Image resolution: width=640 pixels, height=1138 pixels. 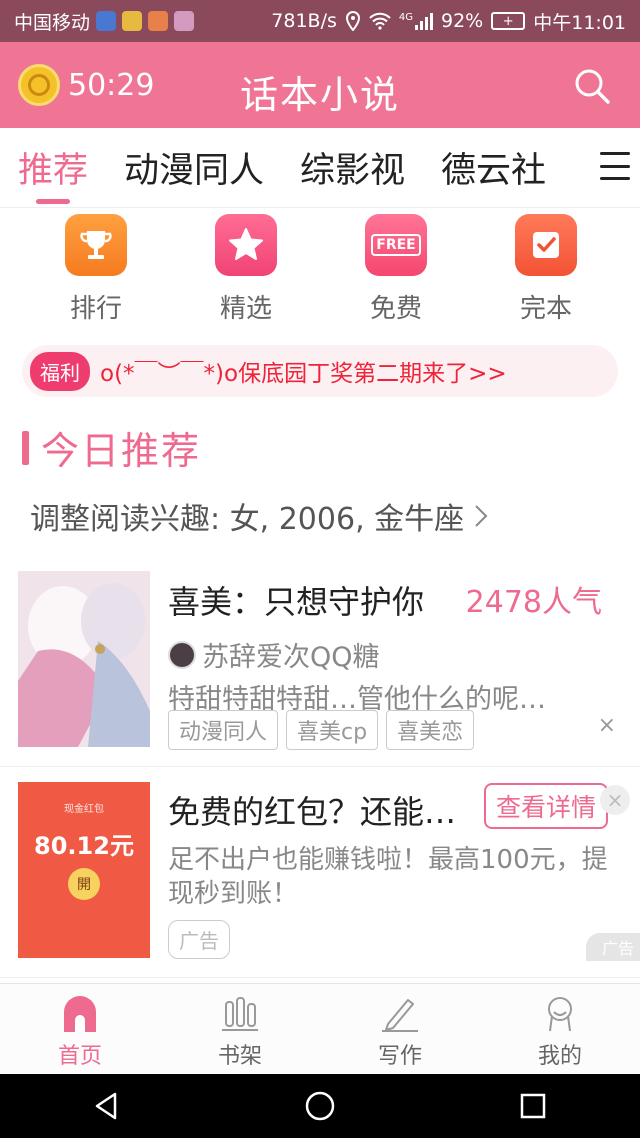 I want to click on tab-anime-fanfic: 动漫同人, so click(x=194, y=168).